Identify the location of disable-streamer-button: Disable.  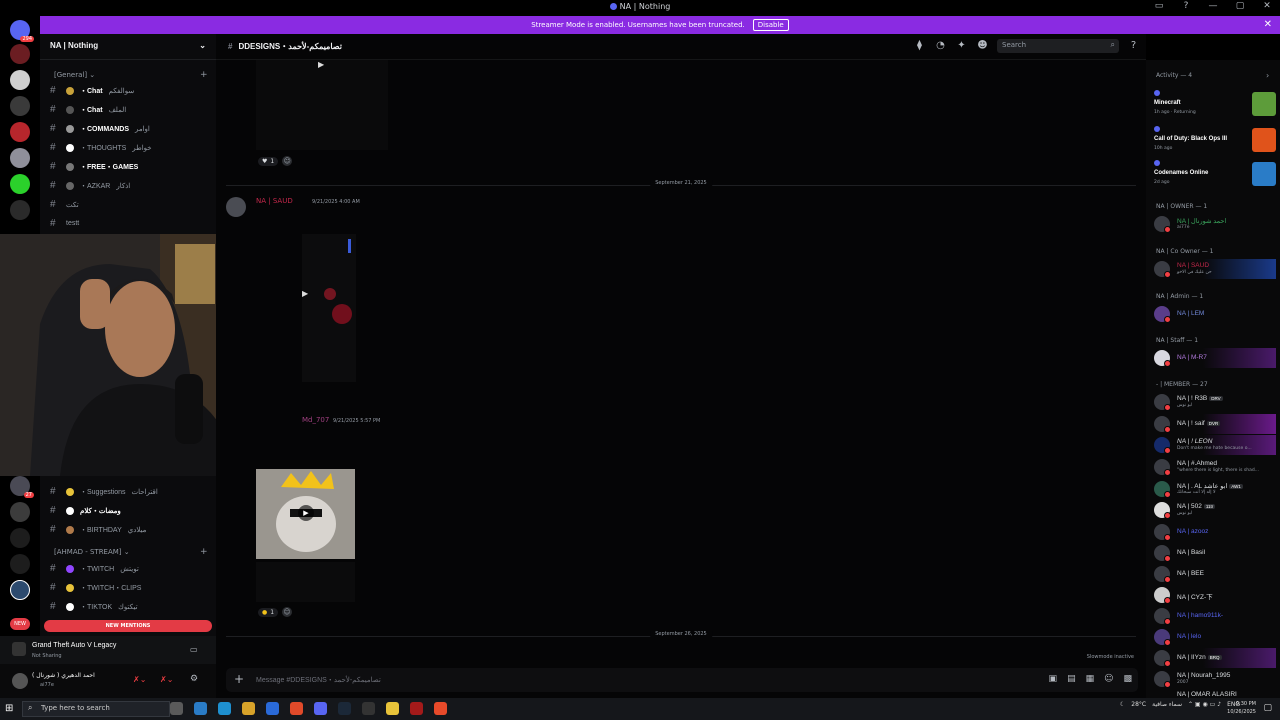
(770, 25).